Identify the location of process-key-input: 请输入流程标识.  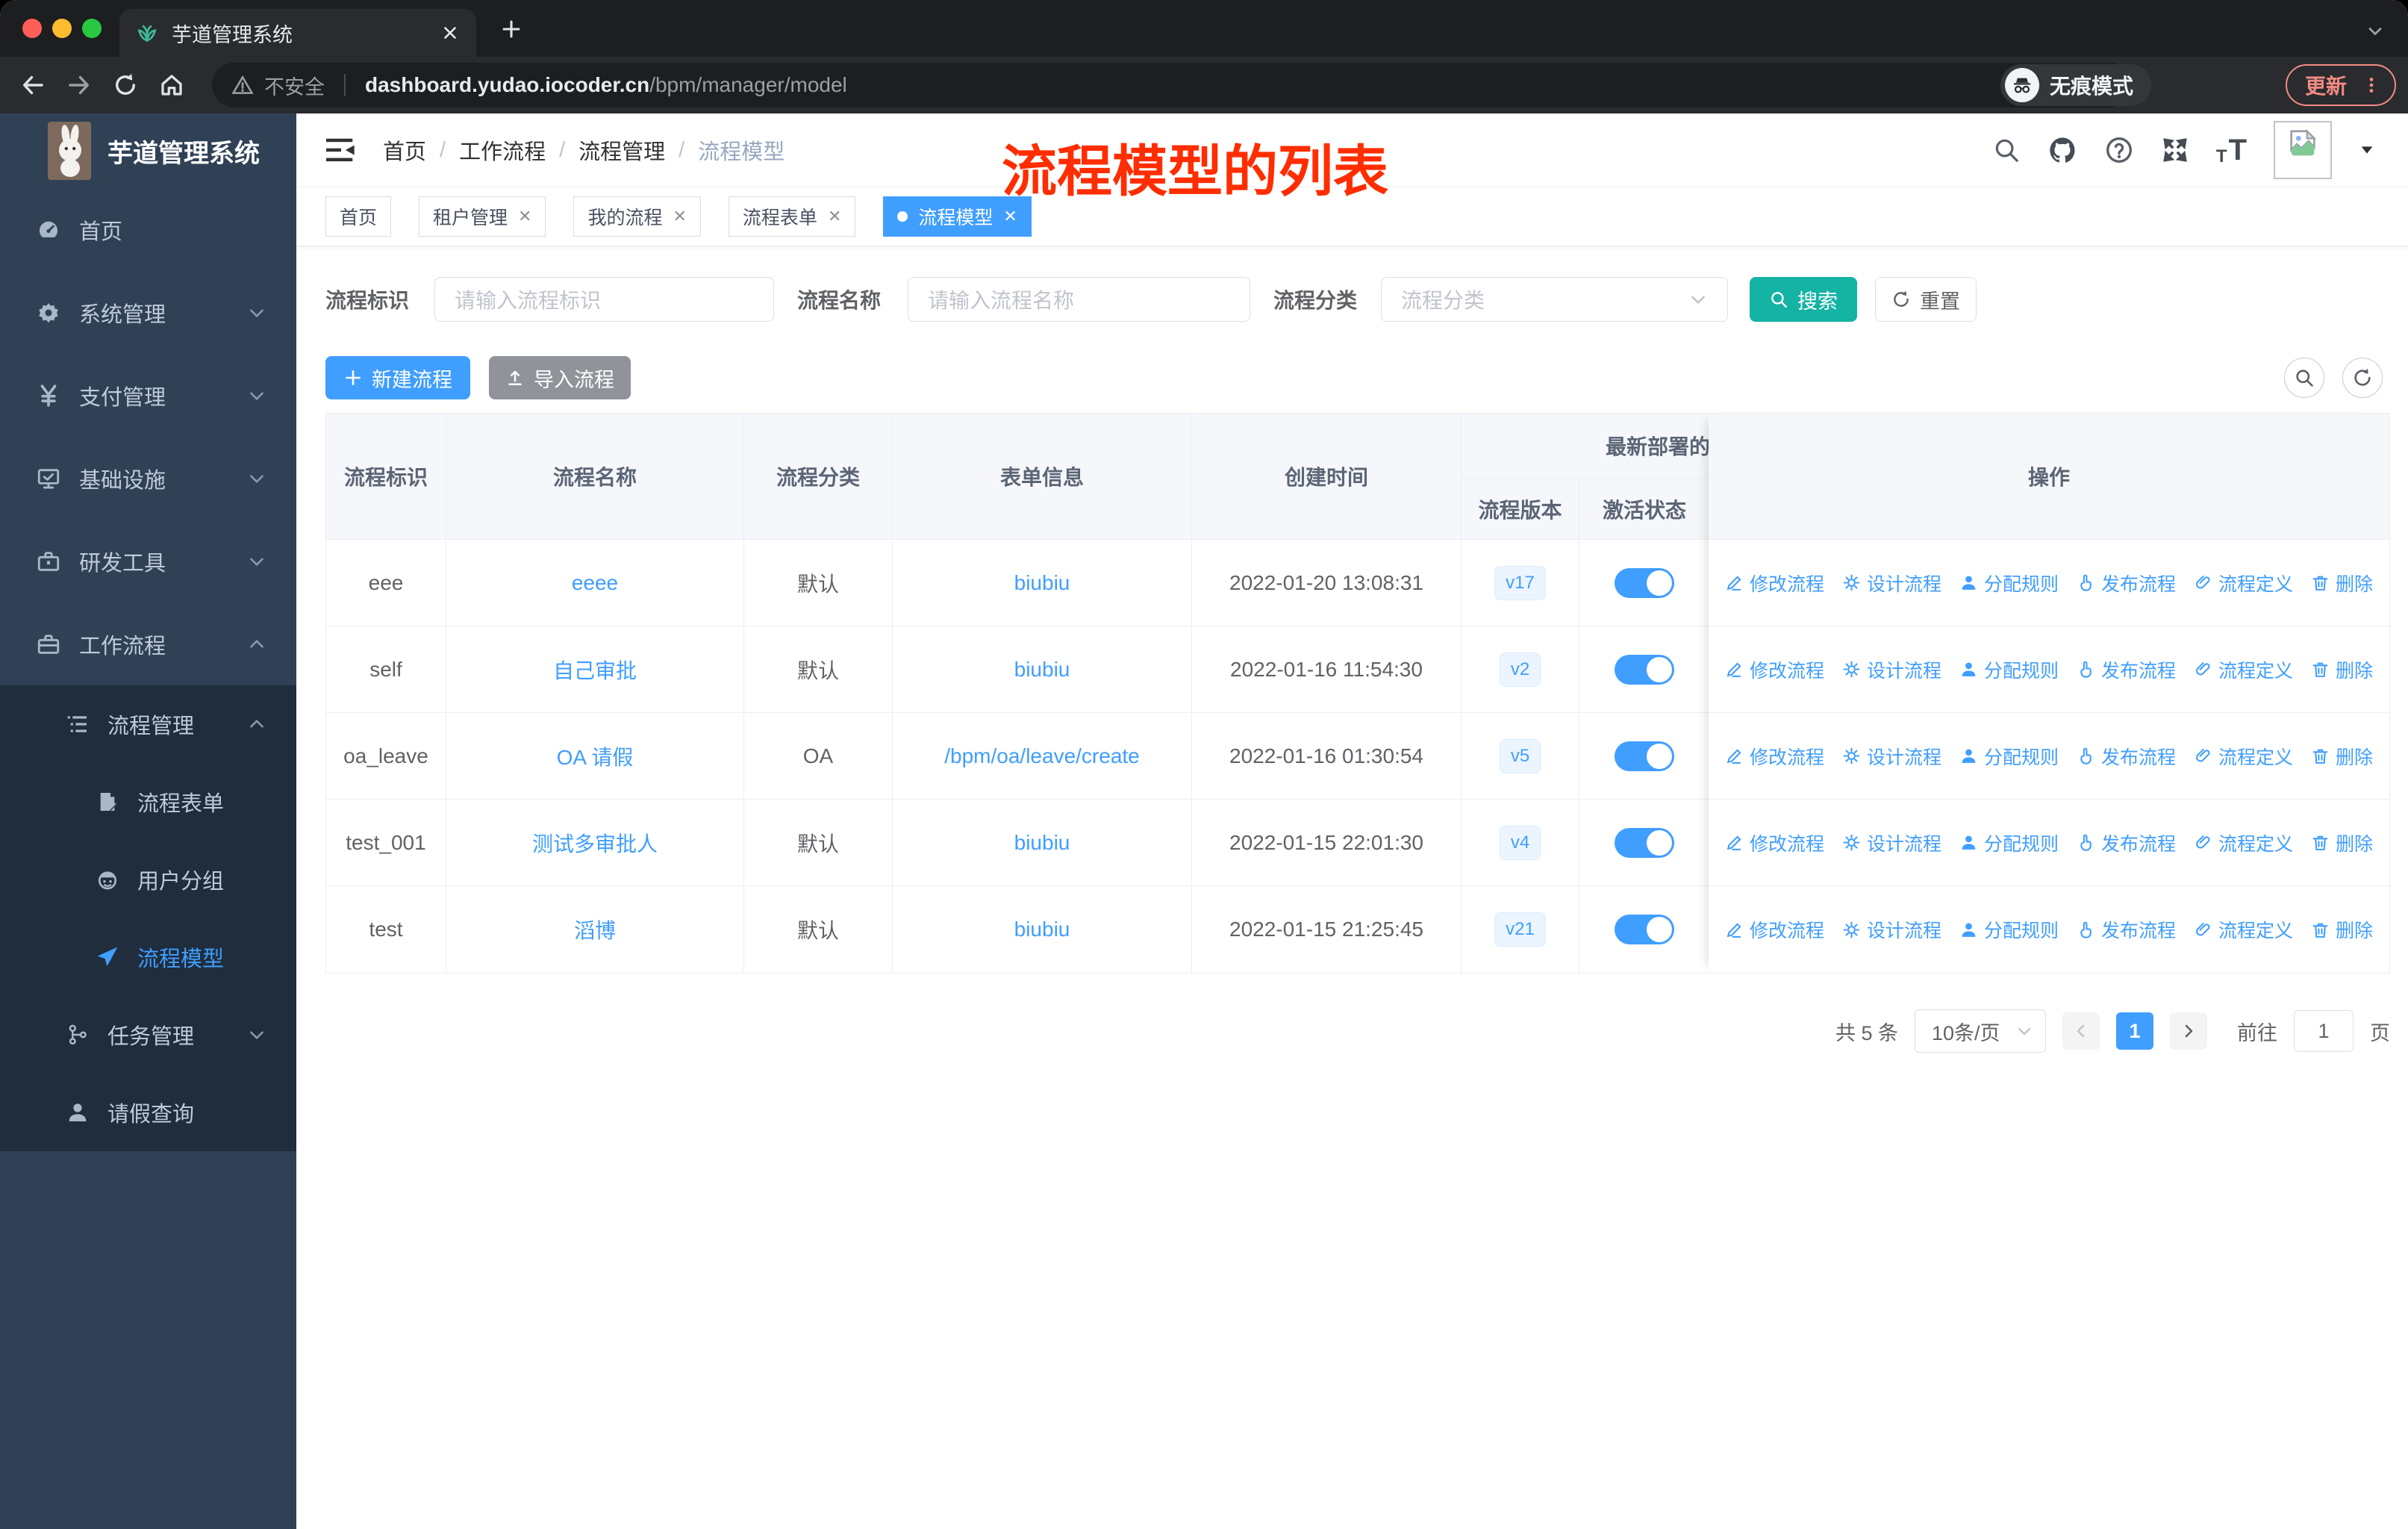
(604, 299).